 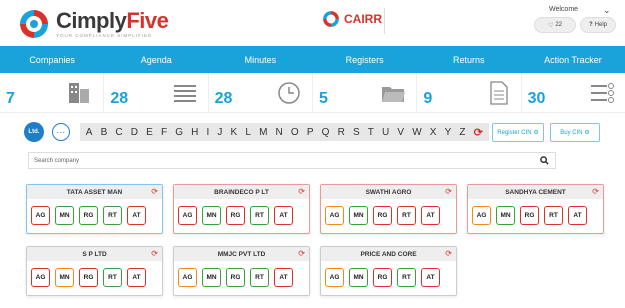 What do you see at coordinates (433, 132) in the screenshot?
I see `letter-x: X` at bounding box center [433, 132].